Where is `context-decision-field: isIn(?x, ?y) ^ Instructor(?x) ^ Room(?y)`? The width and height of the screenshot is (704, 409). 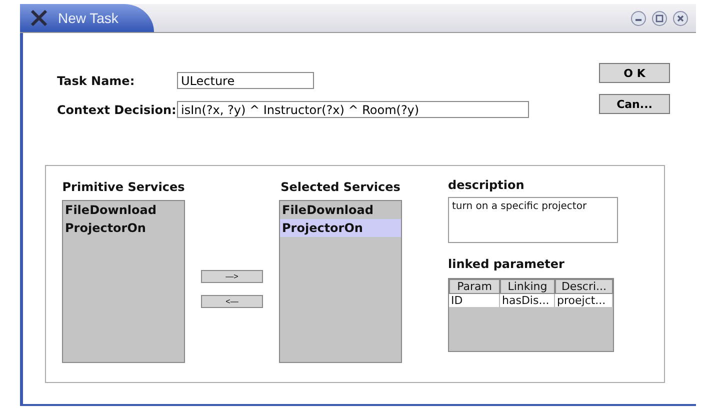 context-decision-field: isIn(?x, ?y) ^ Instructor(?x) ^ Room(?y) is located at coordinates (353, 109).